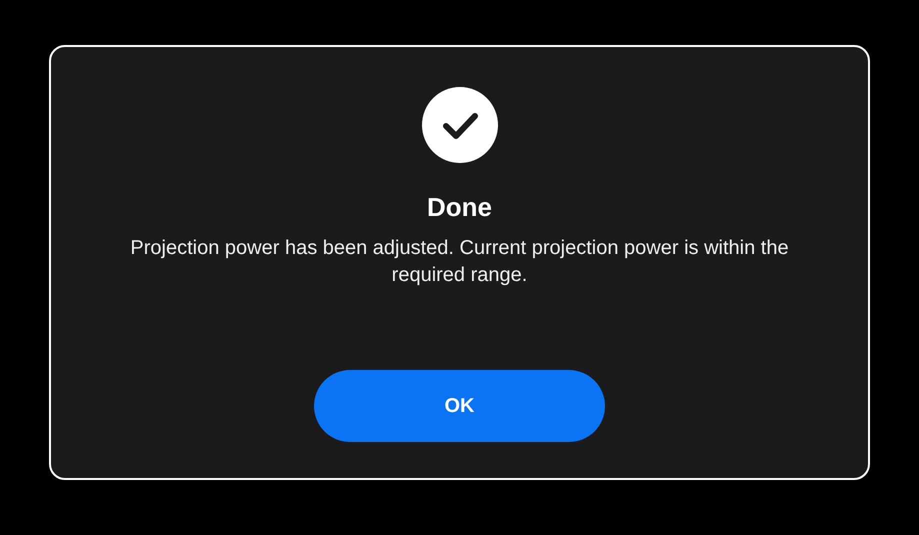  Describe the element at coordinates (459, 406) in the screenshot. I see `ok-button: OK` at that location.